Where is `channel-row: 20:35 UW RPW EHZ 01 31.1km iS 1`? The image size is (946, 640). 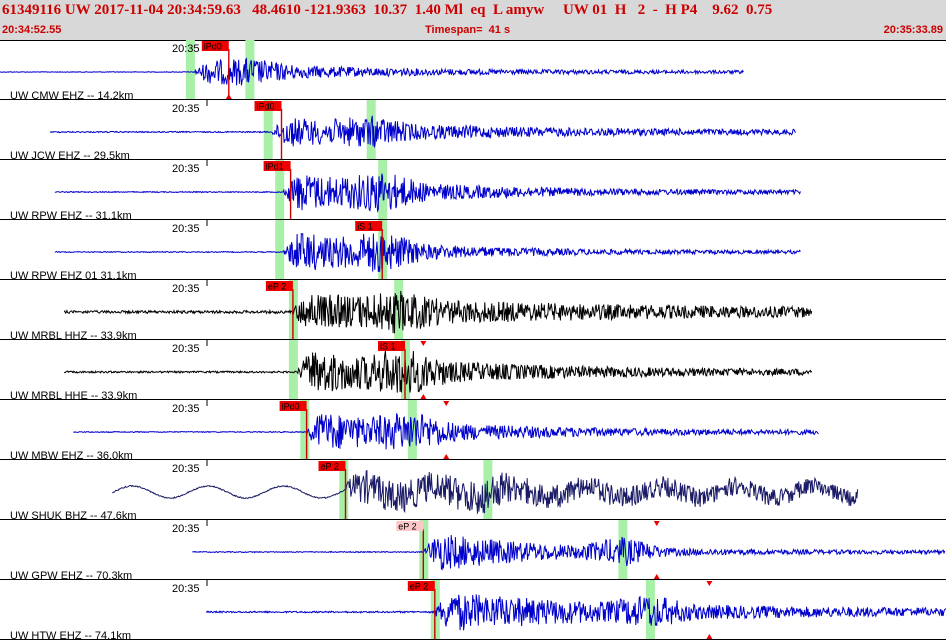
channel-row: 20:35 UW RPW EHZ 01 31.1km iS 1 is located at coordinates (473, 251).